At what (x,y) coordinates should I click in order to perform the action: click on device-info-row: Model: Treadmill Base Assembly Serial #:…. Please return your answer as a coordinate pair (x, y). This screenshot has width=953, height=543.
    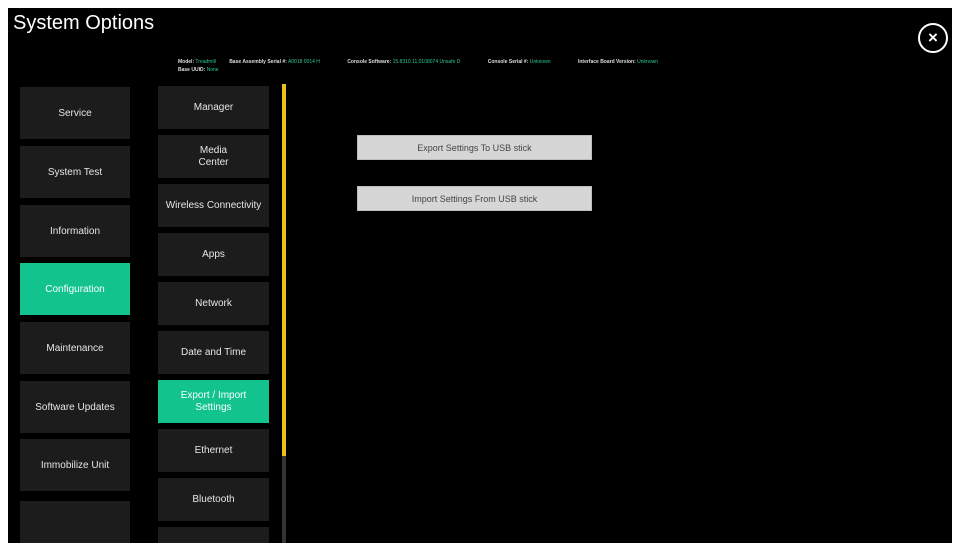
    Looking at the image, I should click on (424, 62).